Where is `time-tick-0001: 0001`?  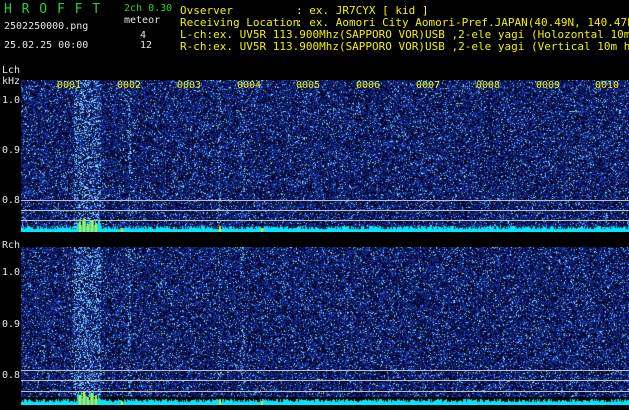
time-tick-0001: 0001 is located at coordinates (69, 85).